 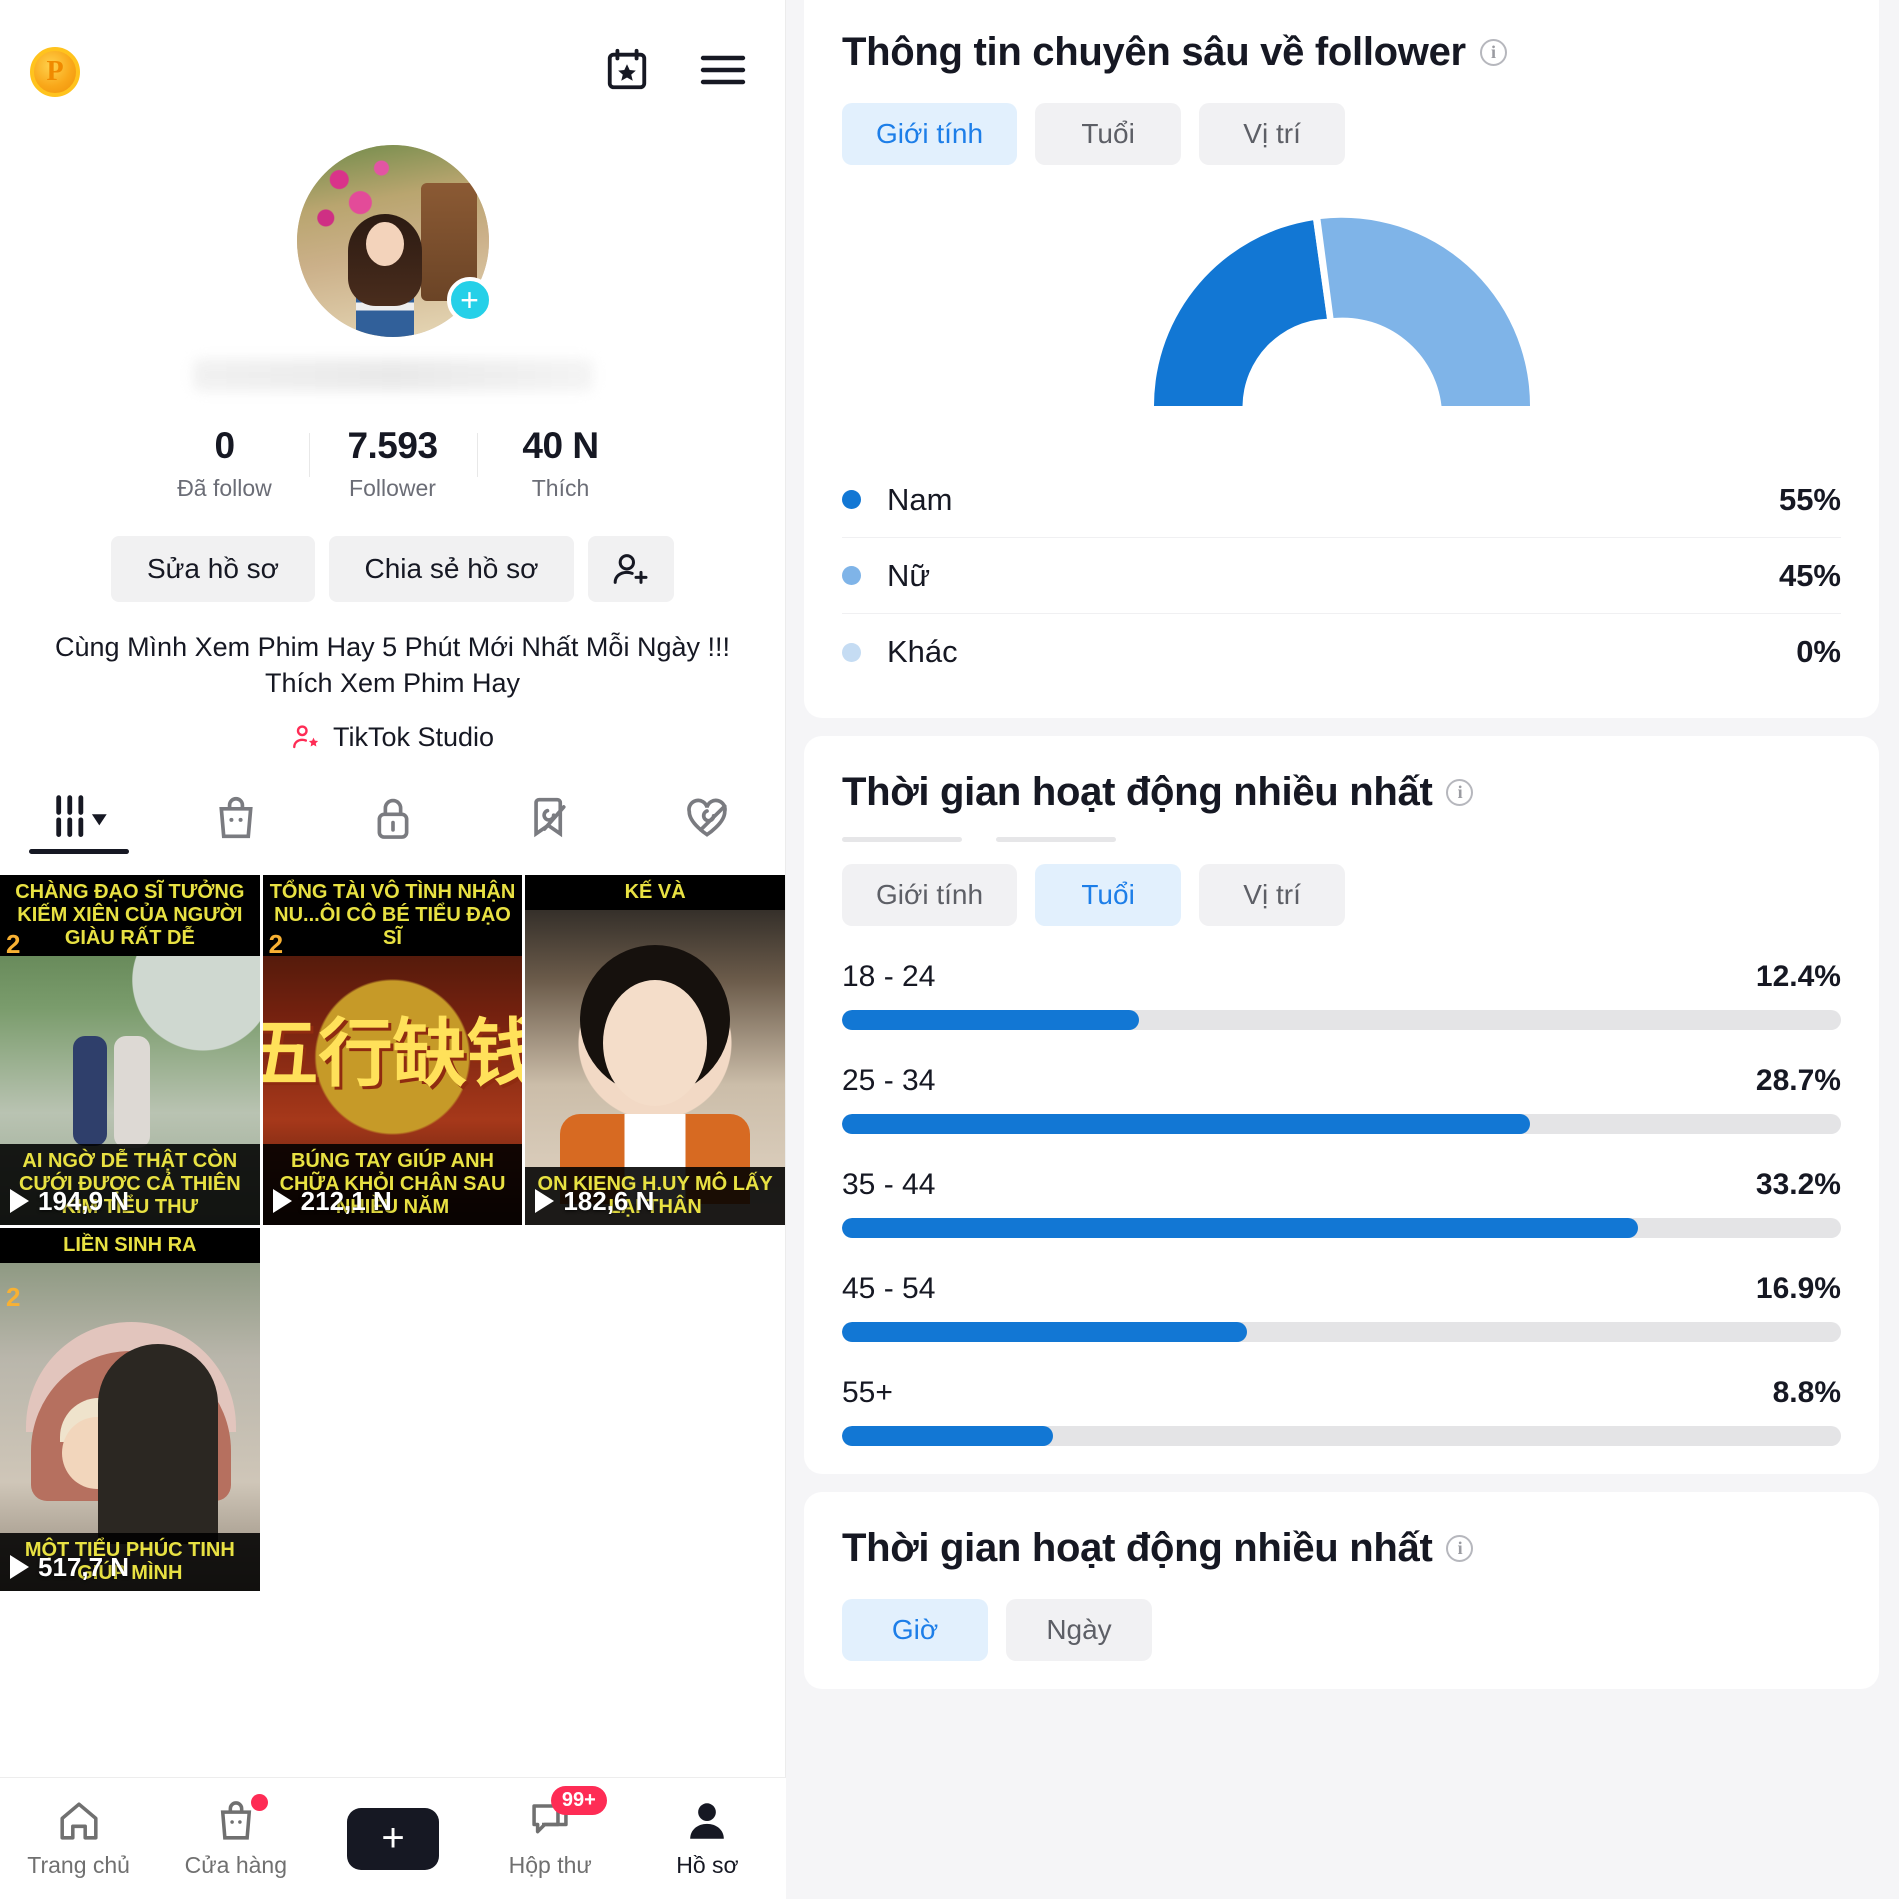 What do you see at coordinates (1341, 1411) in the screenshot?
I see `age-bar-row: 55+ 8.8%` at bounding box center [1341, 1411].